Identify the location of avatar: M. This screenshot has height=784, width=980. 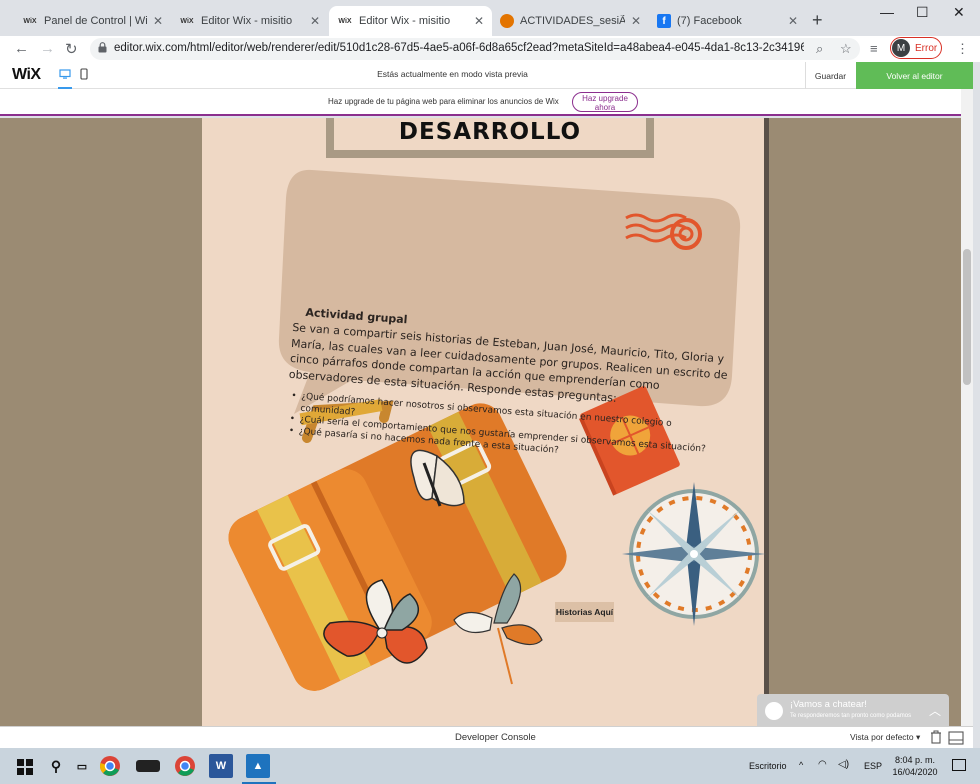
(901, 48).